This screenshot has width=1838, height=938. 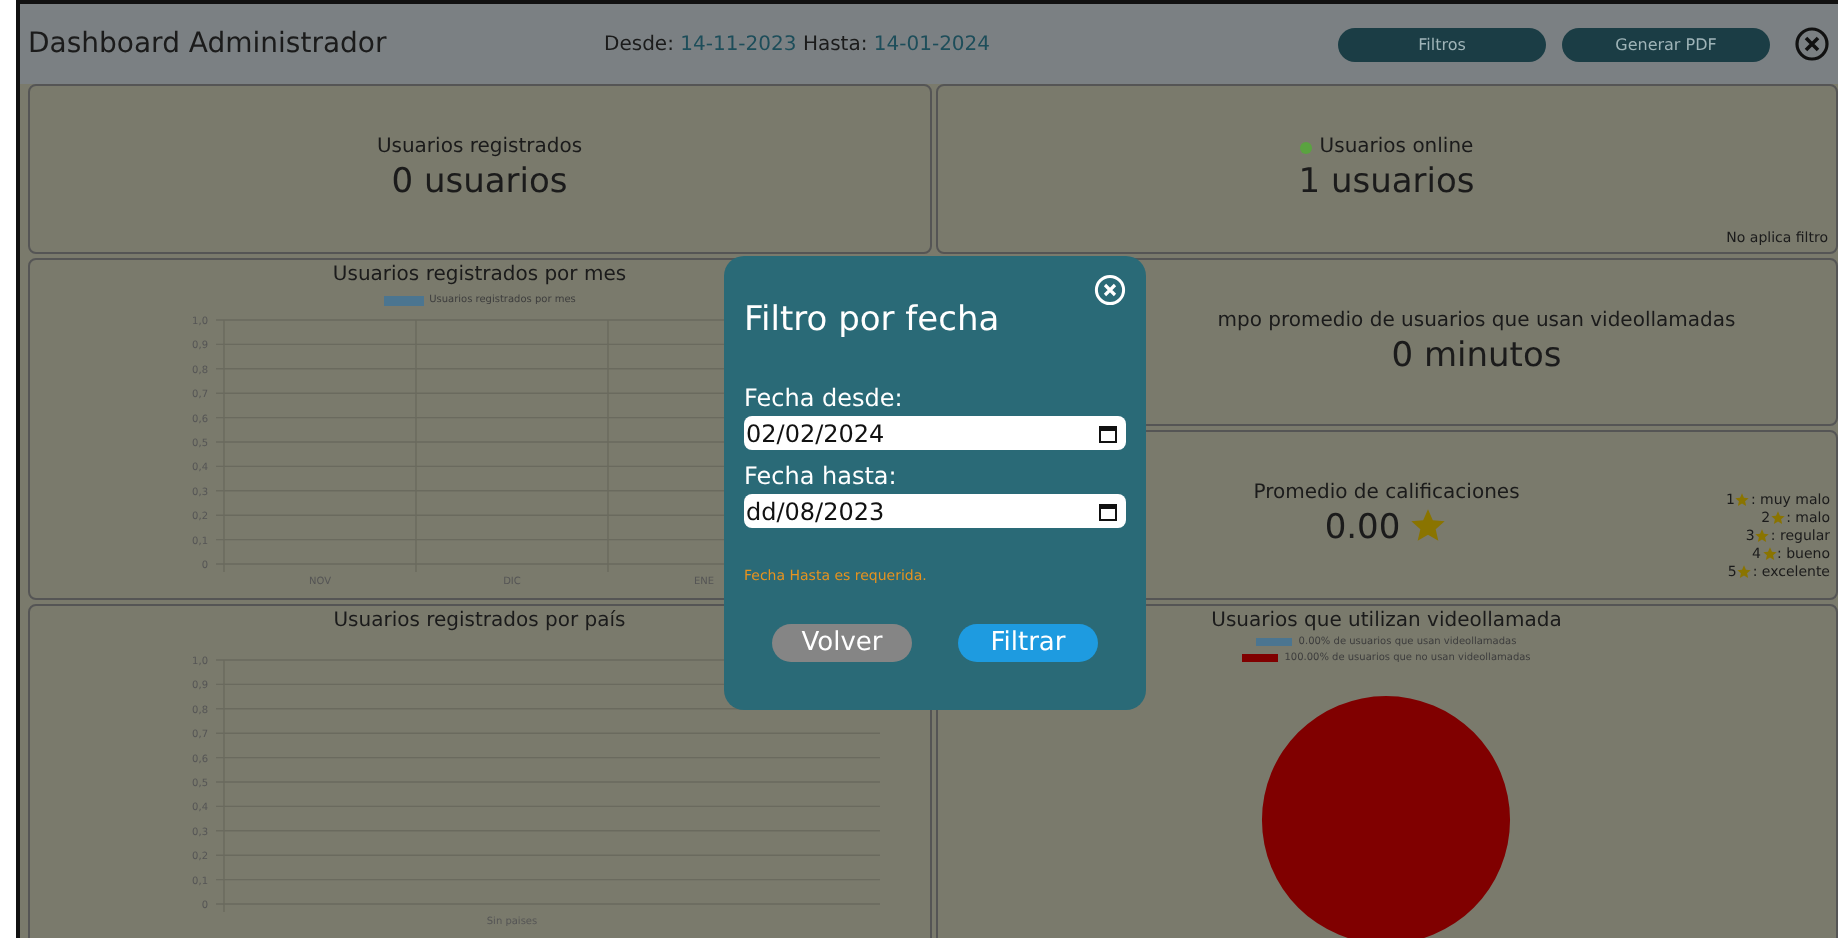 What do you see at coordinates (1386, 493) in the screenshot?
I see `card-title: Promedio de calificaciones` at bounding box center [1386, 493].